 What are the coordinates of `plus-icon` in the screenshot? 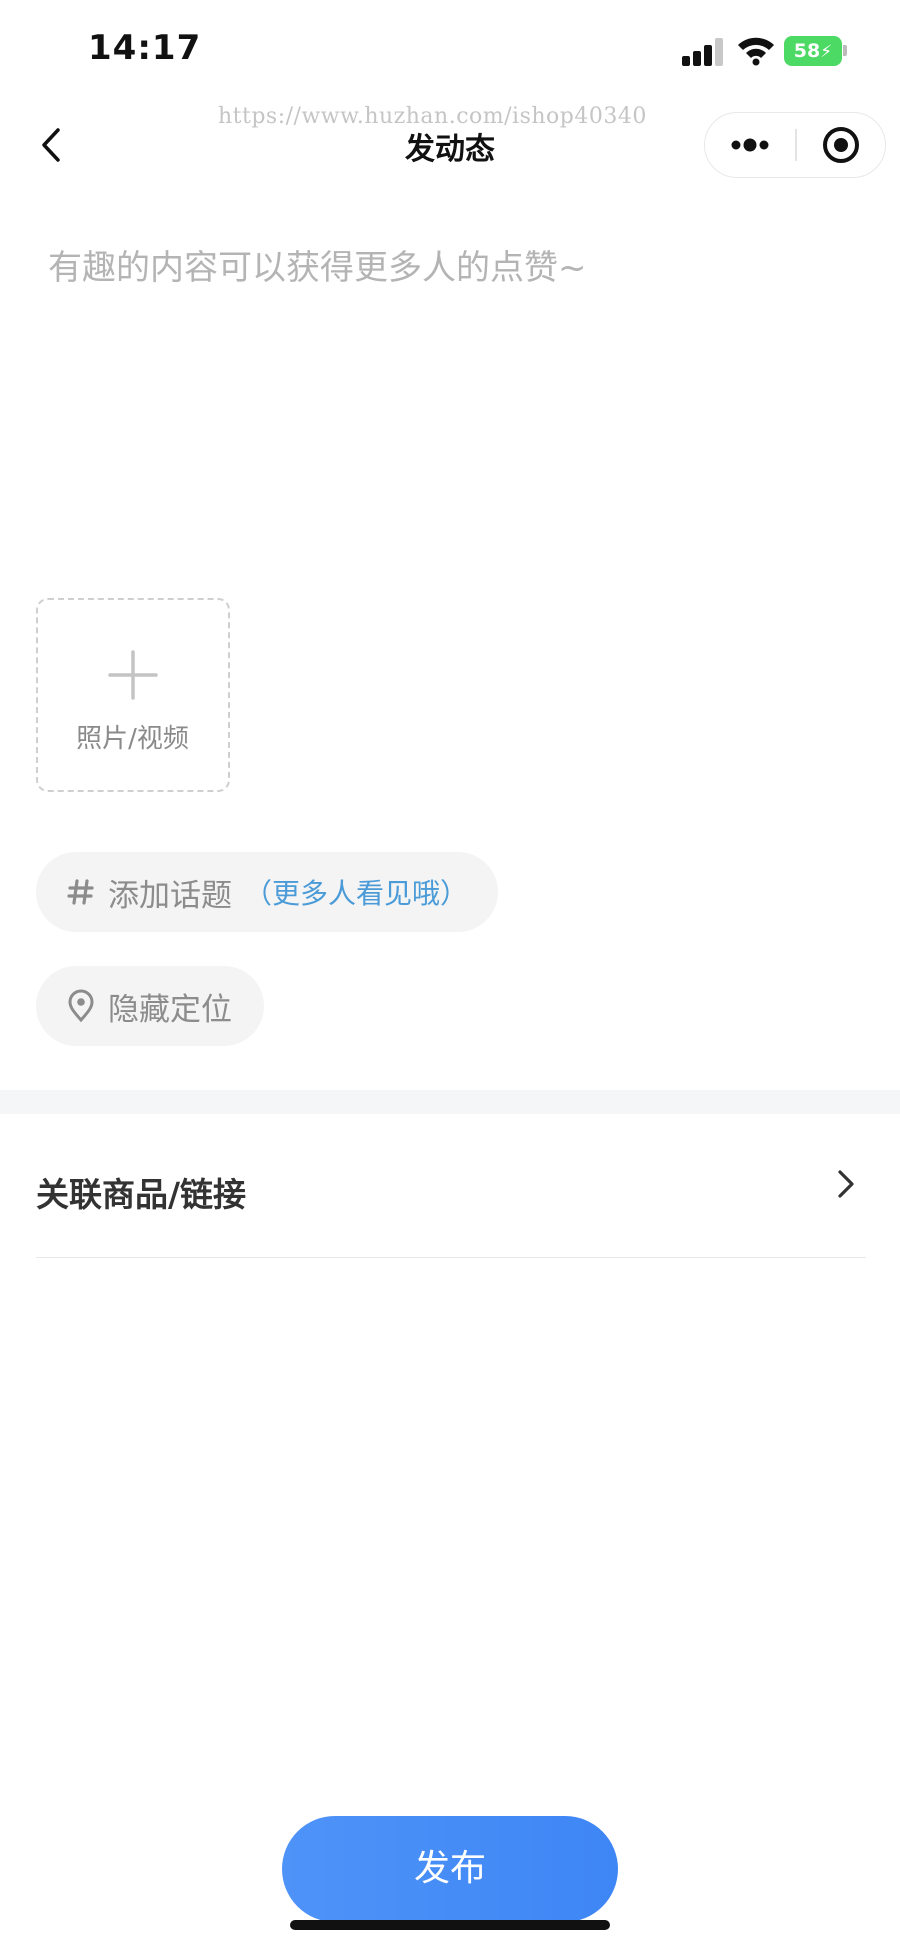 It's located at (133, 675).